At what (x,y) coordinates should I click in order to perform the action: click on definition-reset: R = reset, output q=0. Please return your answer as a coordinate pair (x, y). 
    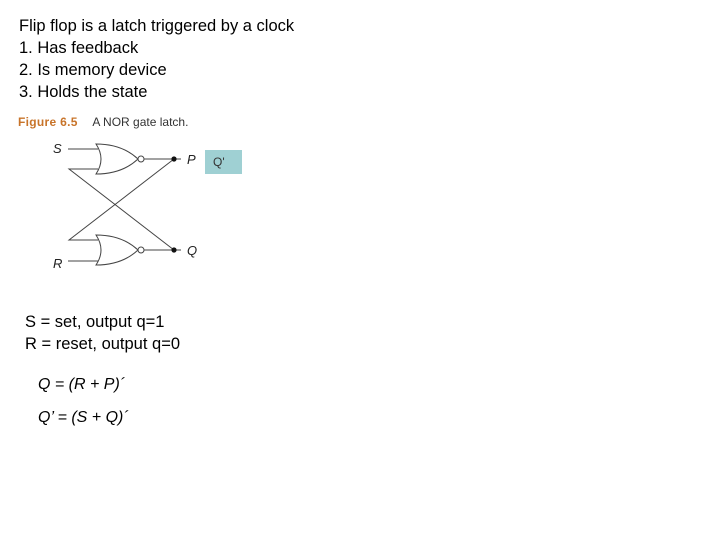
    Looking at the image, I should click on (103, 344).